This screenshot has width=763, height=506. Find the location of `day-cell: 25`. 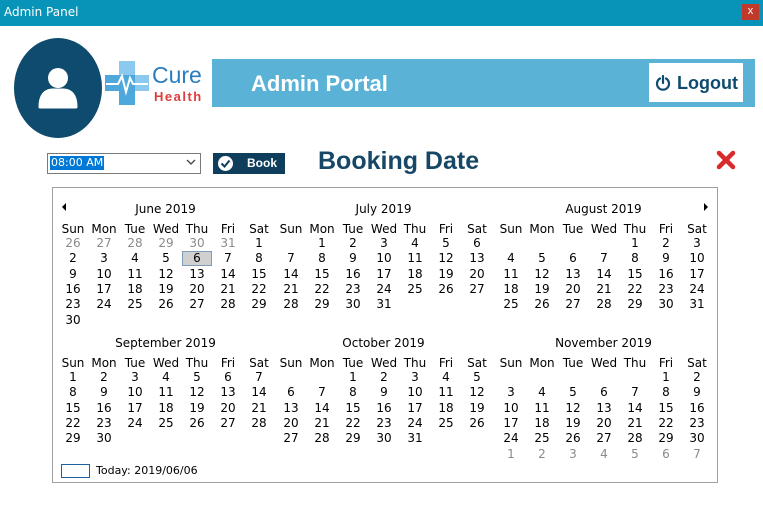

day-cell: 25 is located at coordinates (542, 438).